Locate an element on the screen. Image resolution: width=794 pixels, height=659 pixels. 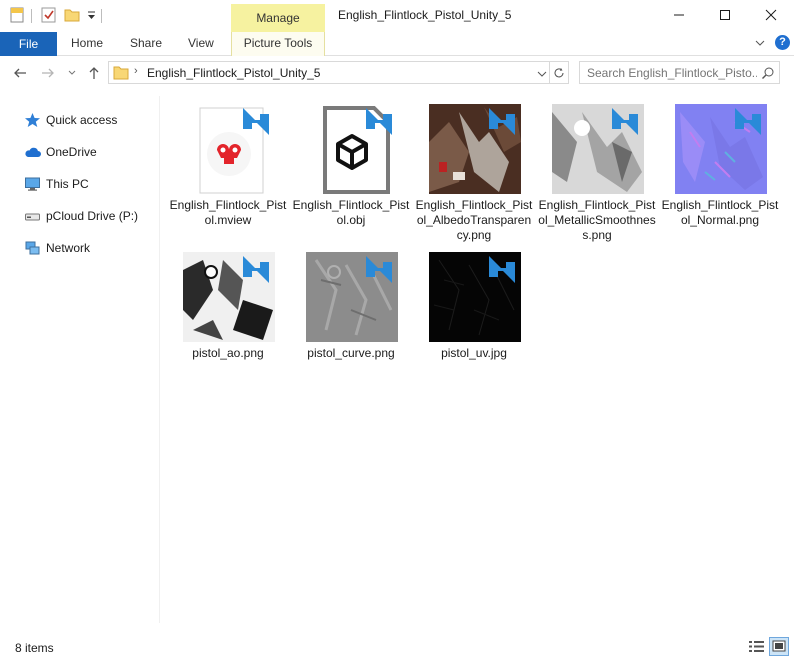
breadcrumb-chevron-icon: › is located at coordinates (136, 71).